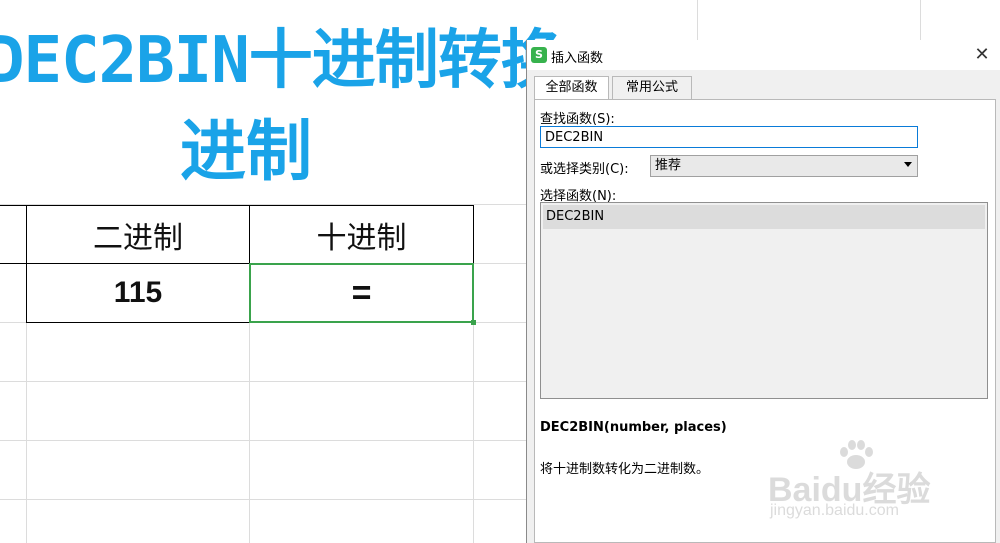  Describe the element at coordinates (584, 169) in the screenshot. I see `category-label: 或选择类别(C):` at that location.